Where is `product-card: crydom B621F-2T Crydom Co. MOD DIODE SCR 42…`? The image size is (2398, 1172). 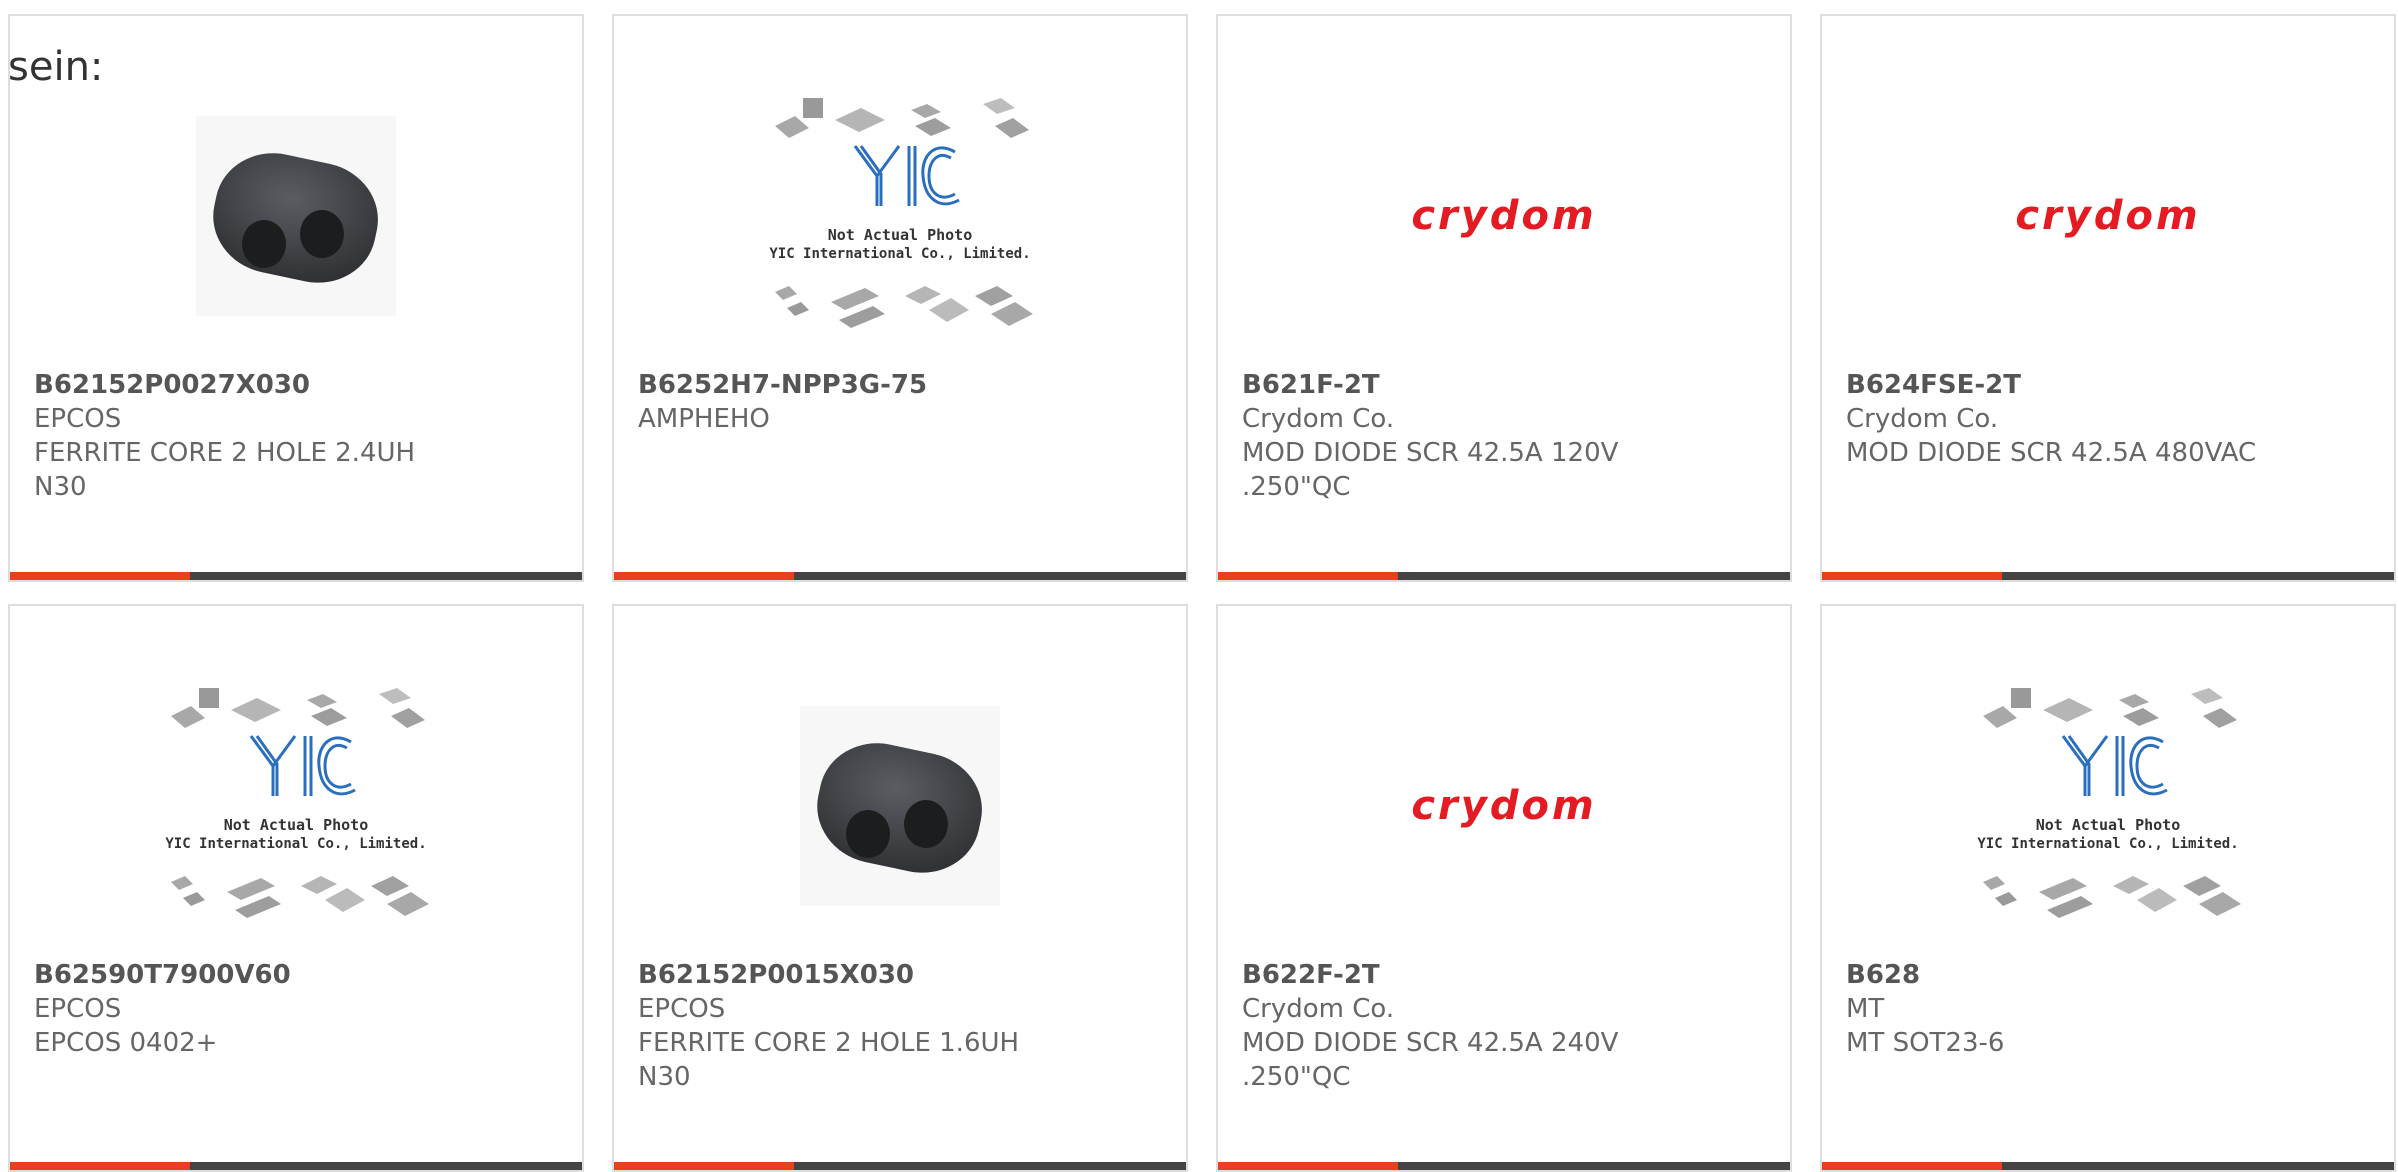 product-card: crydom B621F-2T Crydom Co. MOD DIODE SCR 42… is located at coordinates (1504, 298).